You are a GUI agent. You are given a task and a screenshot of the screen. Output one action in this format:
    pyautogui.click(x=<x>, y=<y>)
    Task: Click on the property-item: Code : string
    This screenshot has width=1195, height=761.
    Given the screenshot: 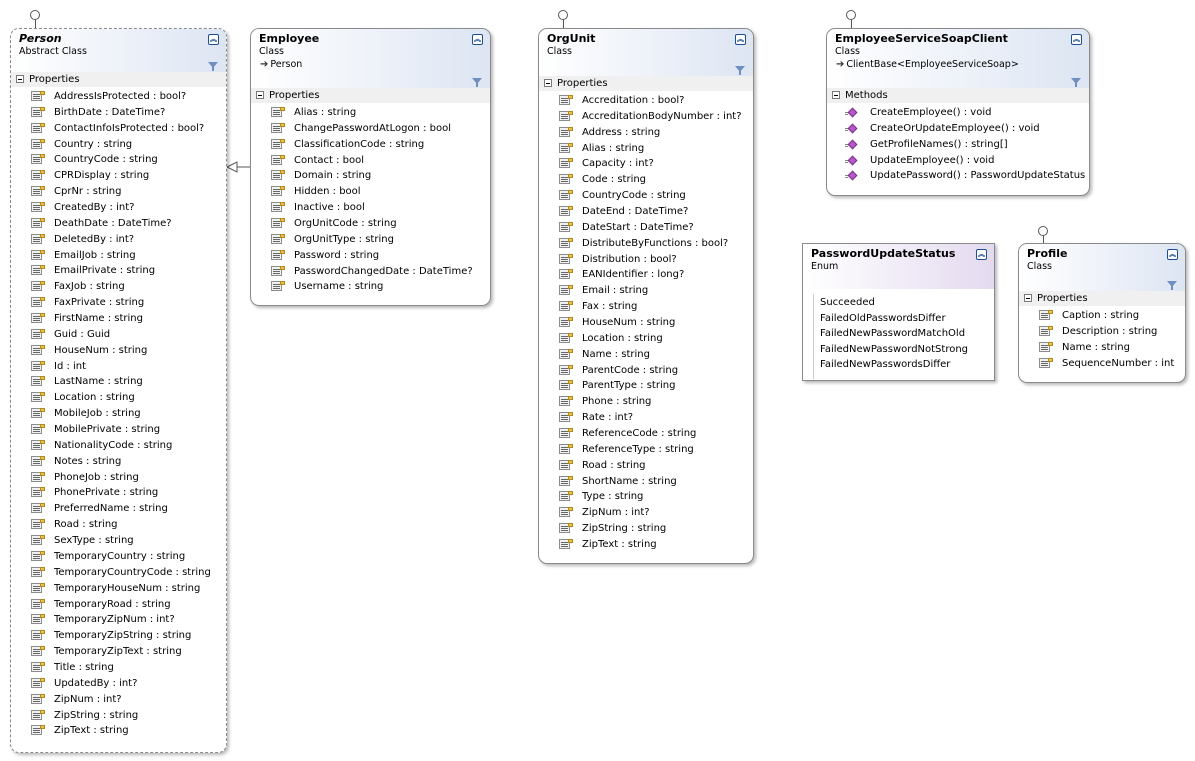 What is the action you would take?
    pyautogui.click(x=646, y=180)
    